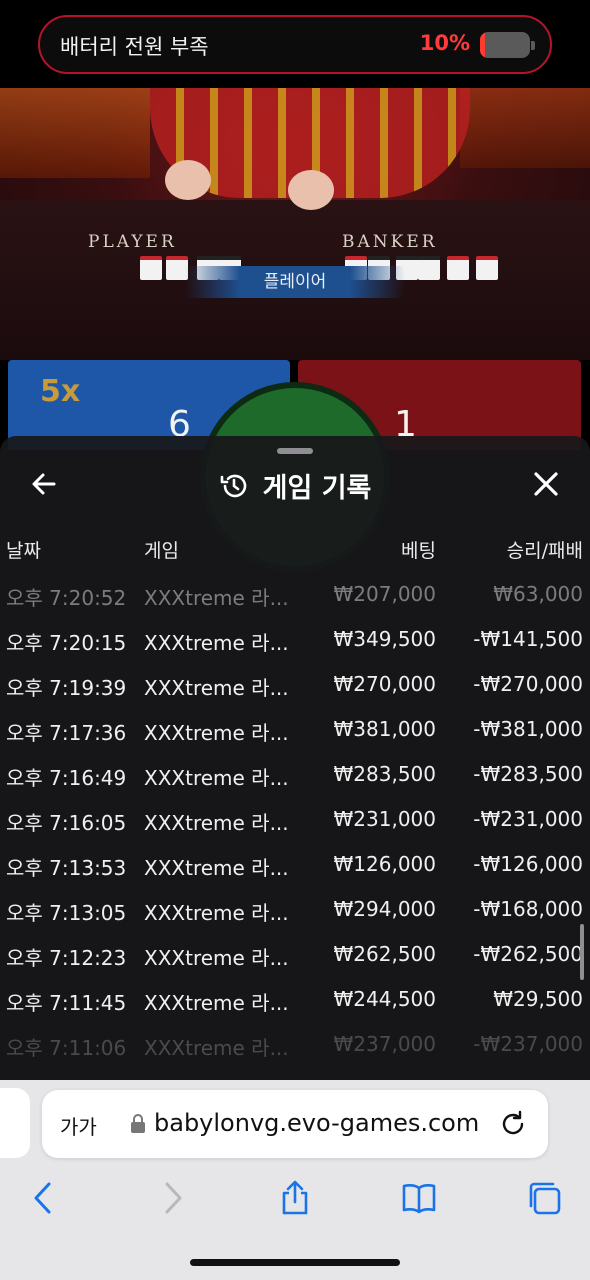 The width and height of the screenshot is (590, 1280). I want to click on history-result: -₩381,000, so click(528, 729).